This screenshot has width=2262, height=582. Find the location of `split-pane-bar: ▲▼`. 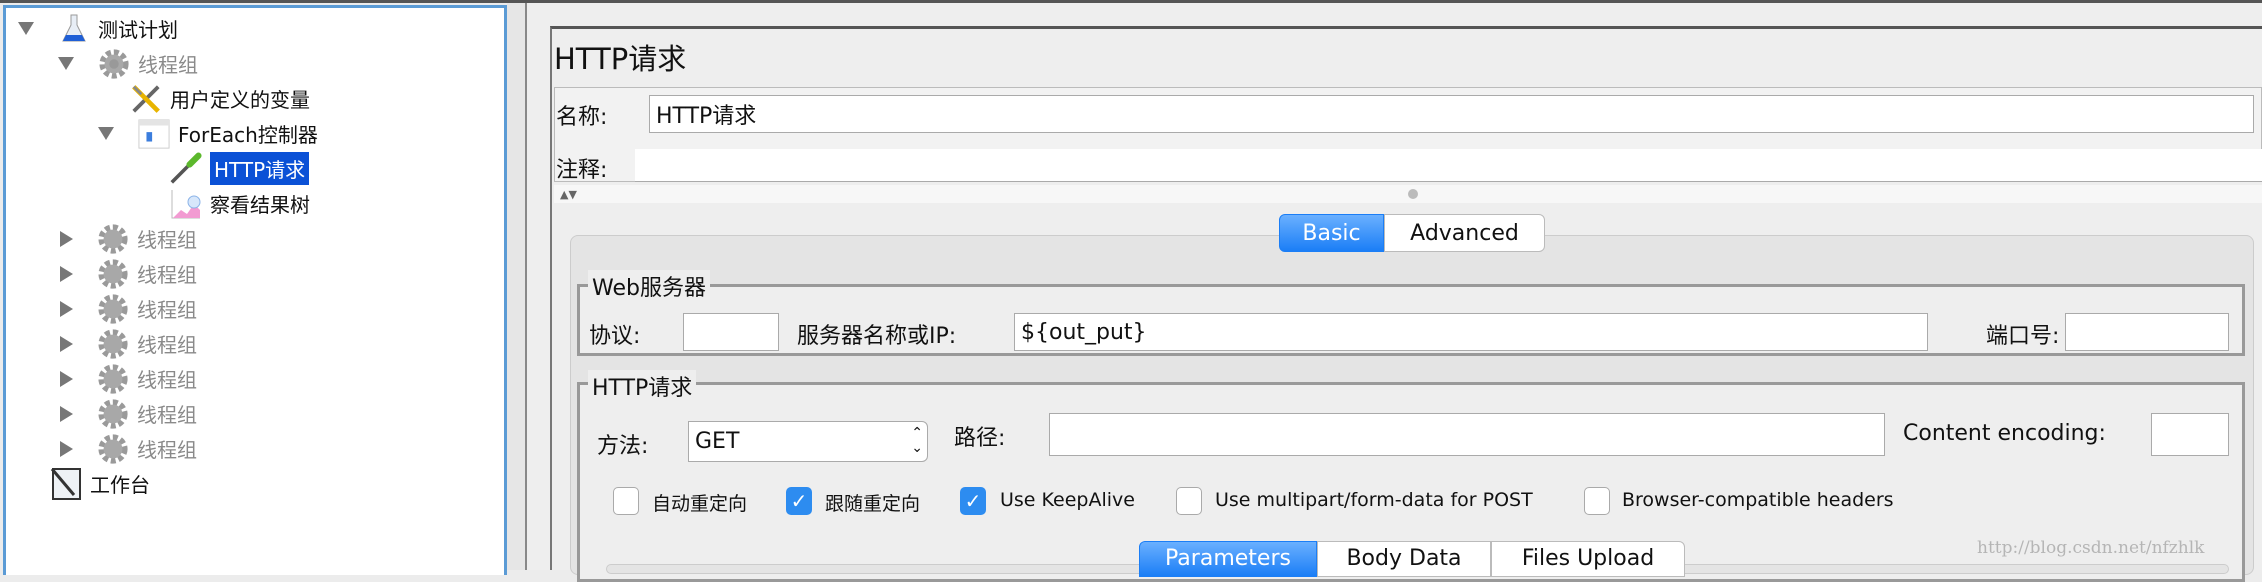

split-pane-bar: ▲▼ is located at coordinates (1408, 194).